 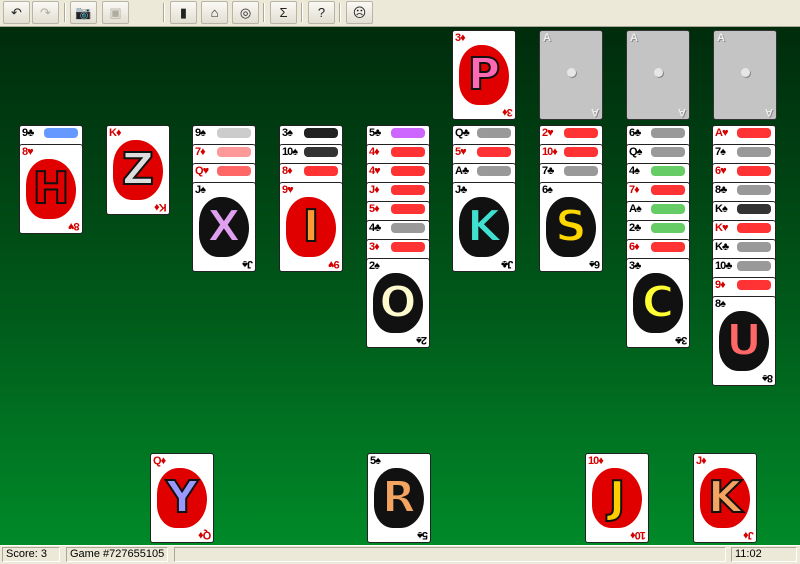 I want to click on home-button: ⌂, so click(x=214, y=12).